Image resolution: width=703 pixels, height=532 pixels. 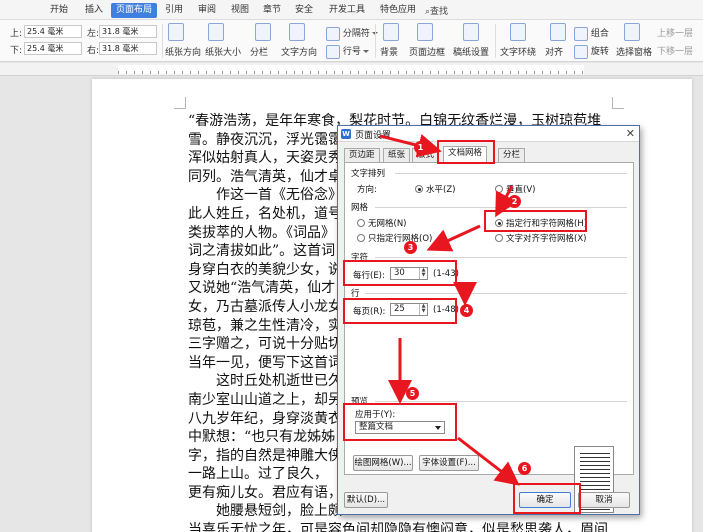 What do you see at coordinates (466, 310) in the screenshot?
I see `annotation-badge: 4` at bounding box center [466, 310].